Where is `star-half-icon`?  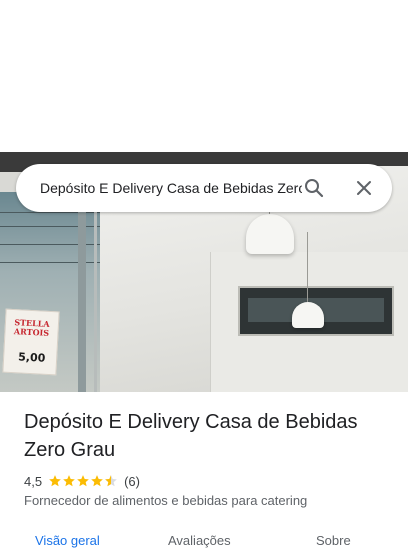
star-half-icon is located at coordinates (111, 481).